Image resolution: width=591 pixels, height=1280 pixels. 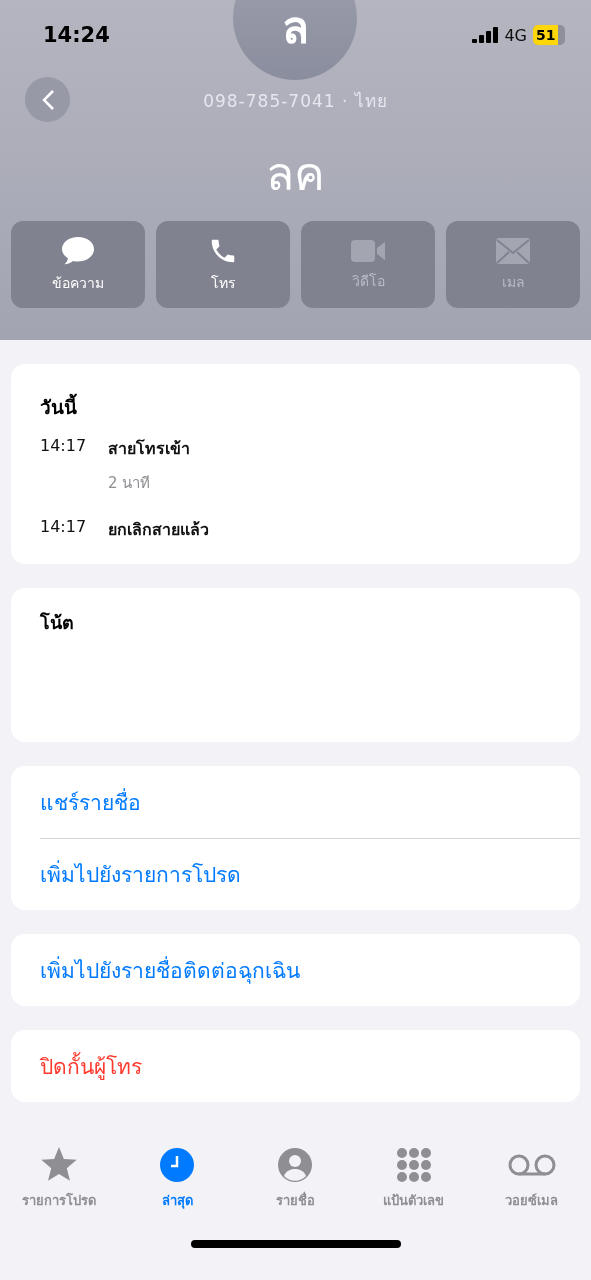 I want to click on tab-item: รายการโปรด, so click(x=59, y=1178).